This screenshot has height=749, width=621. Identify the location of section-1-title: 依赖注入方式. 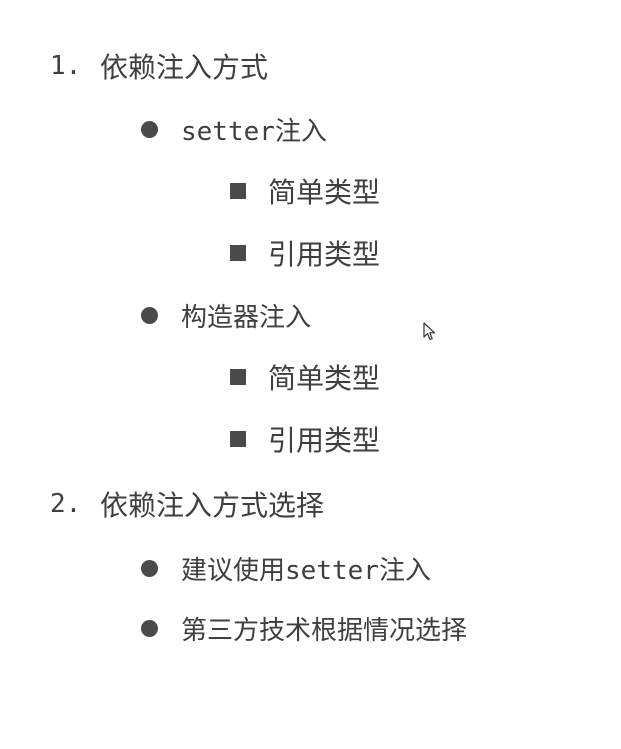
(184, 67).